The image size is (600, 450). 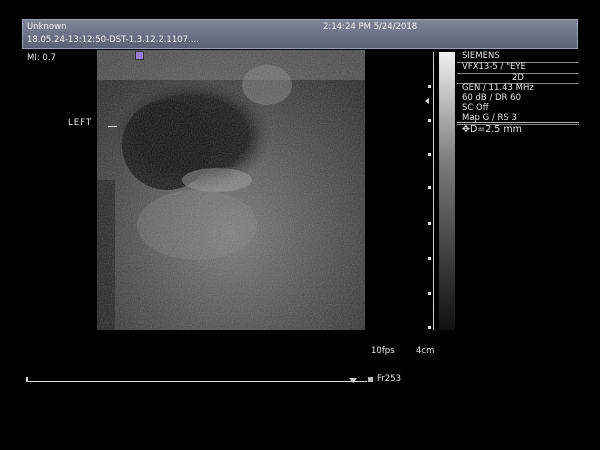 I want to click on frame-icon, so click(x=370, y=379).